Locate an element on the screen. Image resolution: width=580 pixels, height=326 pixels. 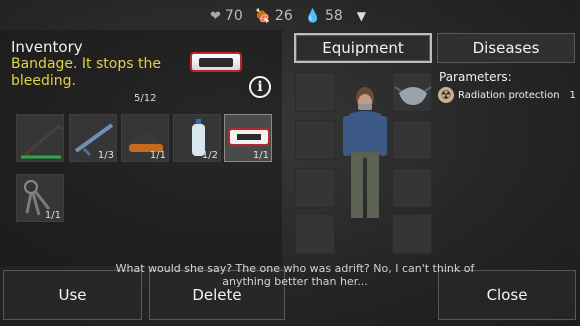
inventory-slot-rifle: 1/3 is located at coordinates (93, 138).